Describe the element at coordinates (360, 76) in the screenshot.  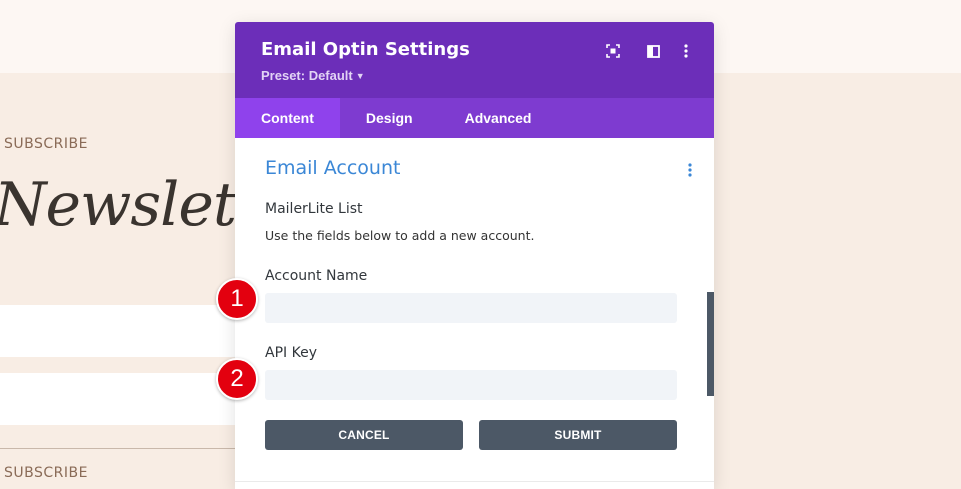
I see `caret-down-icon: ▼` at that location.